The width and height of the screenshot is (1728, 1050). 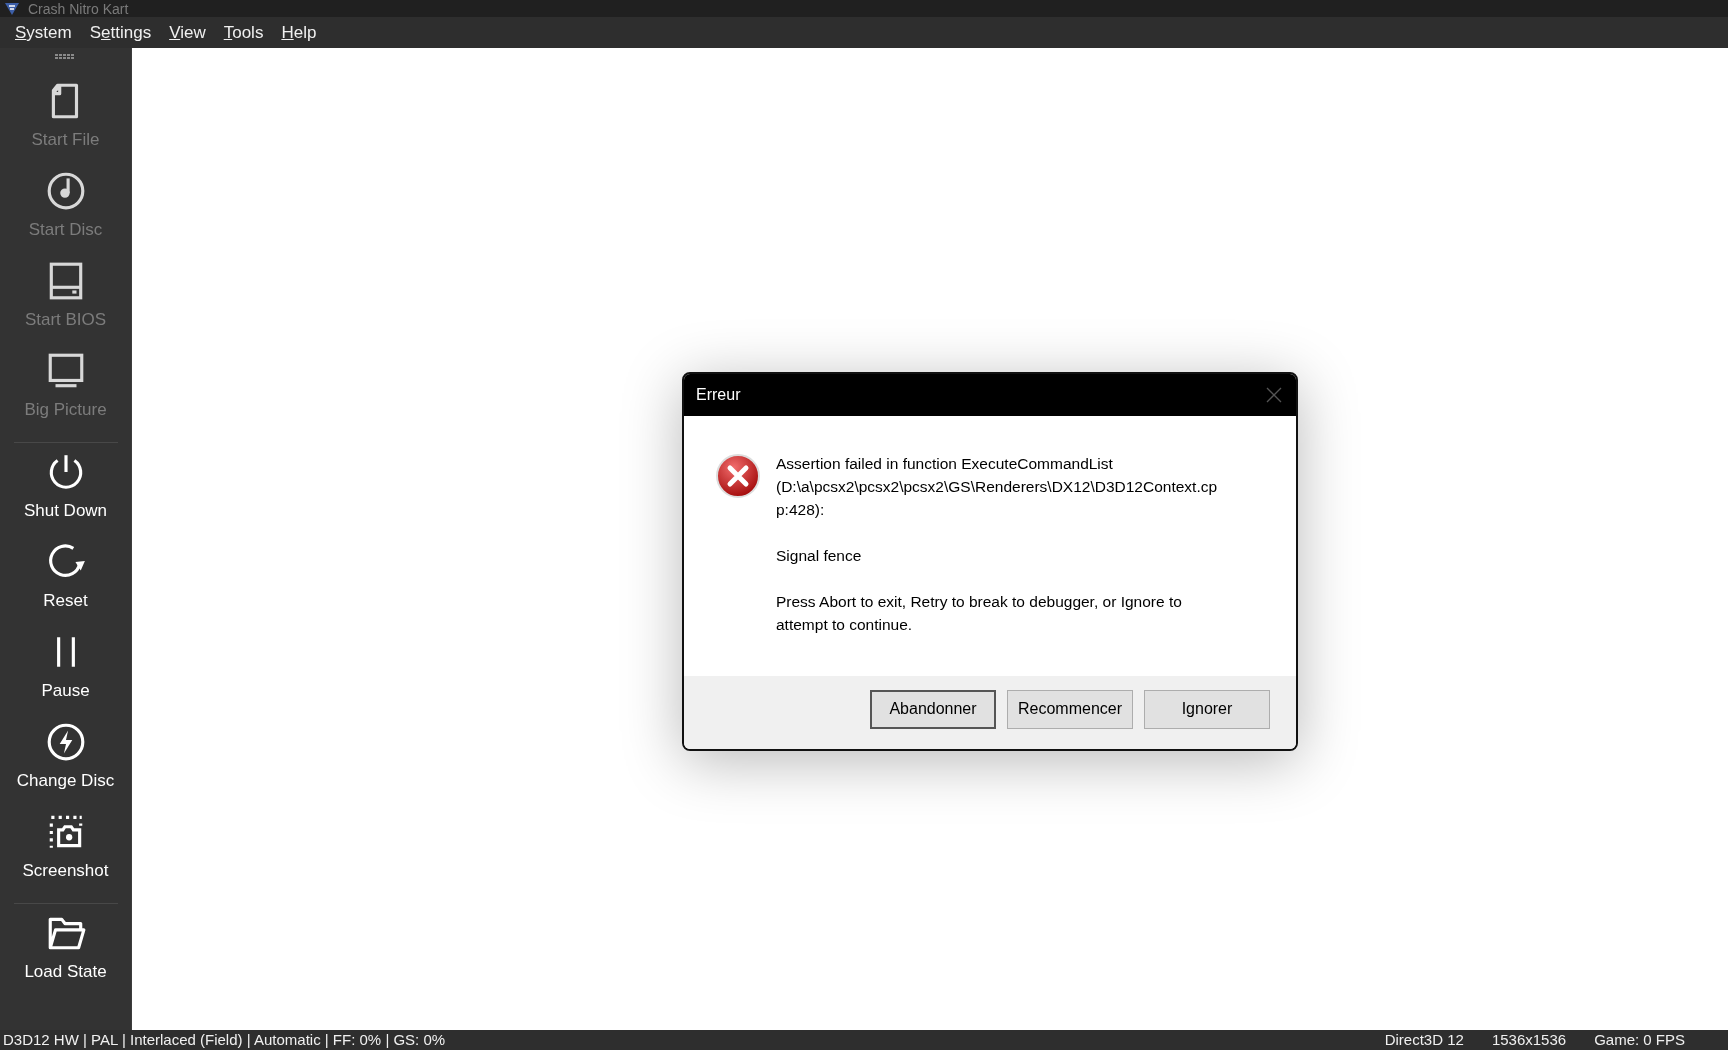 I want to click on close-icon, so click(x=1274, y=394).